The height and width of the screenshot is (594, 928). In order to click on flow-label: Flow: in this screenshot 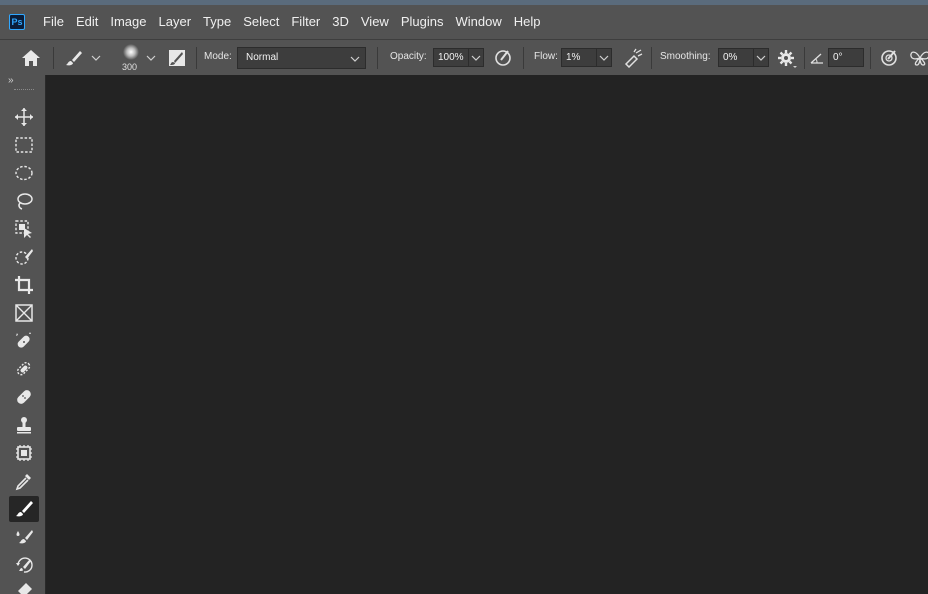, I will do `click(546, 56)`.